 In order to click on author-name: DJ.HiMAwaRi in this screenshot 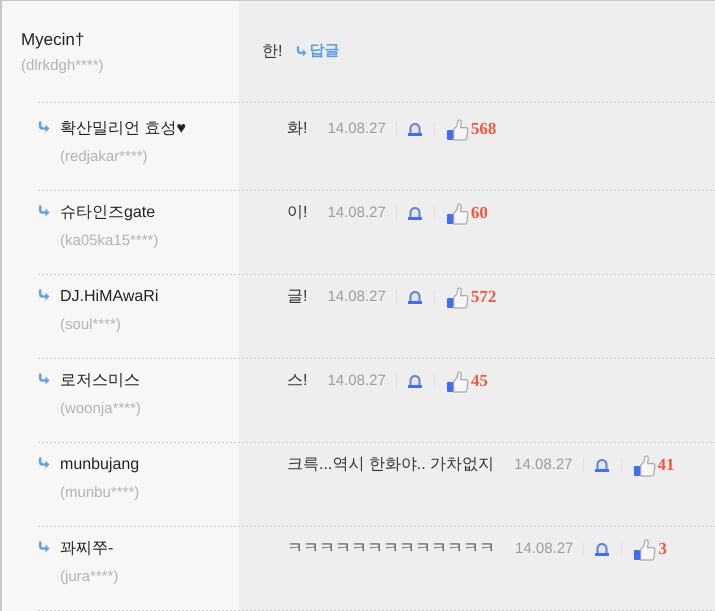, I will do `click(109, 297)`.